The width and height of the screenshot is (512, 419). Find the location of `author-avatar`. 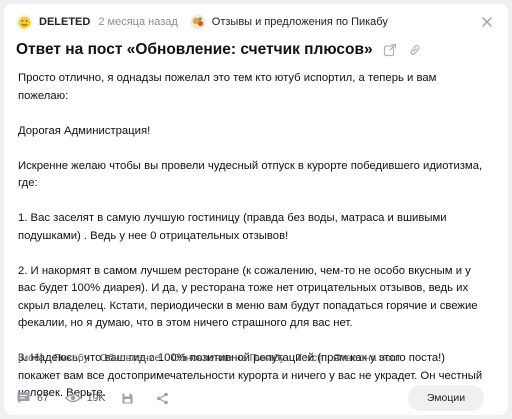

author-avatar is located at coordinates (24, 22).